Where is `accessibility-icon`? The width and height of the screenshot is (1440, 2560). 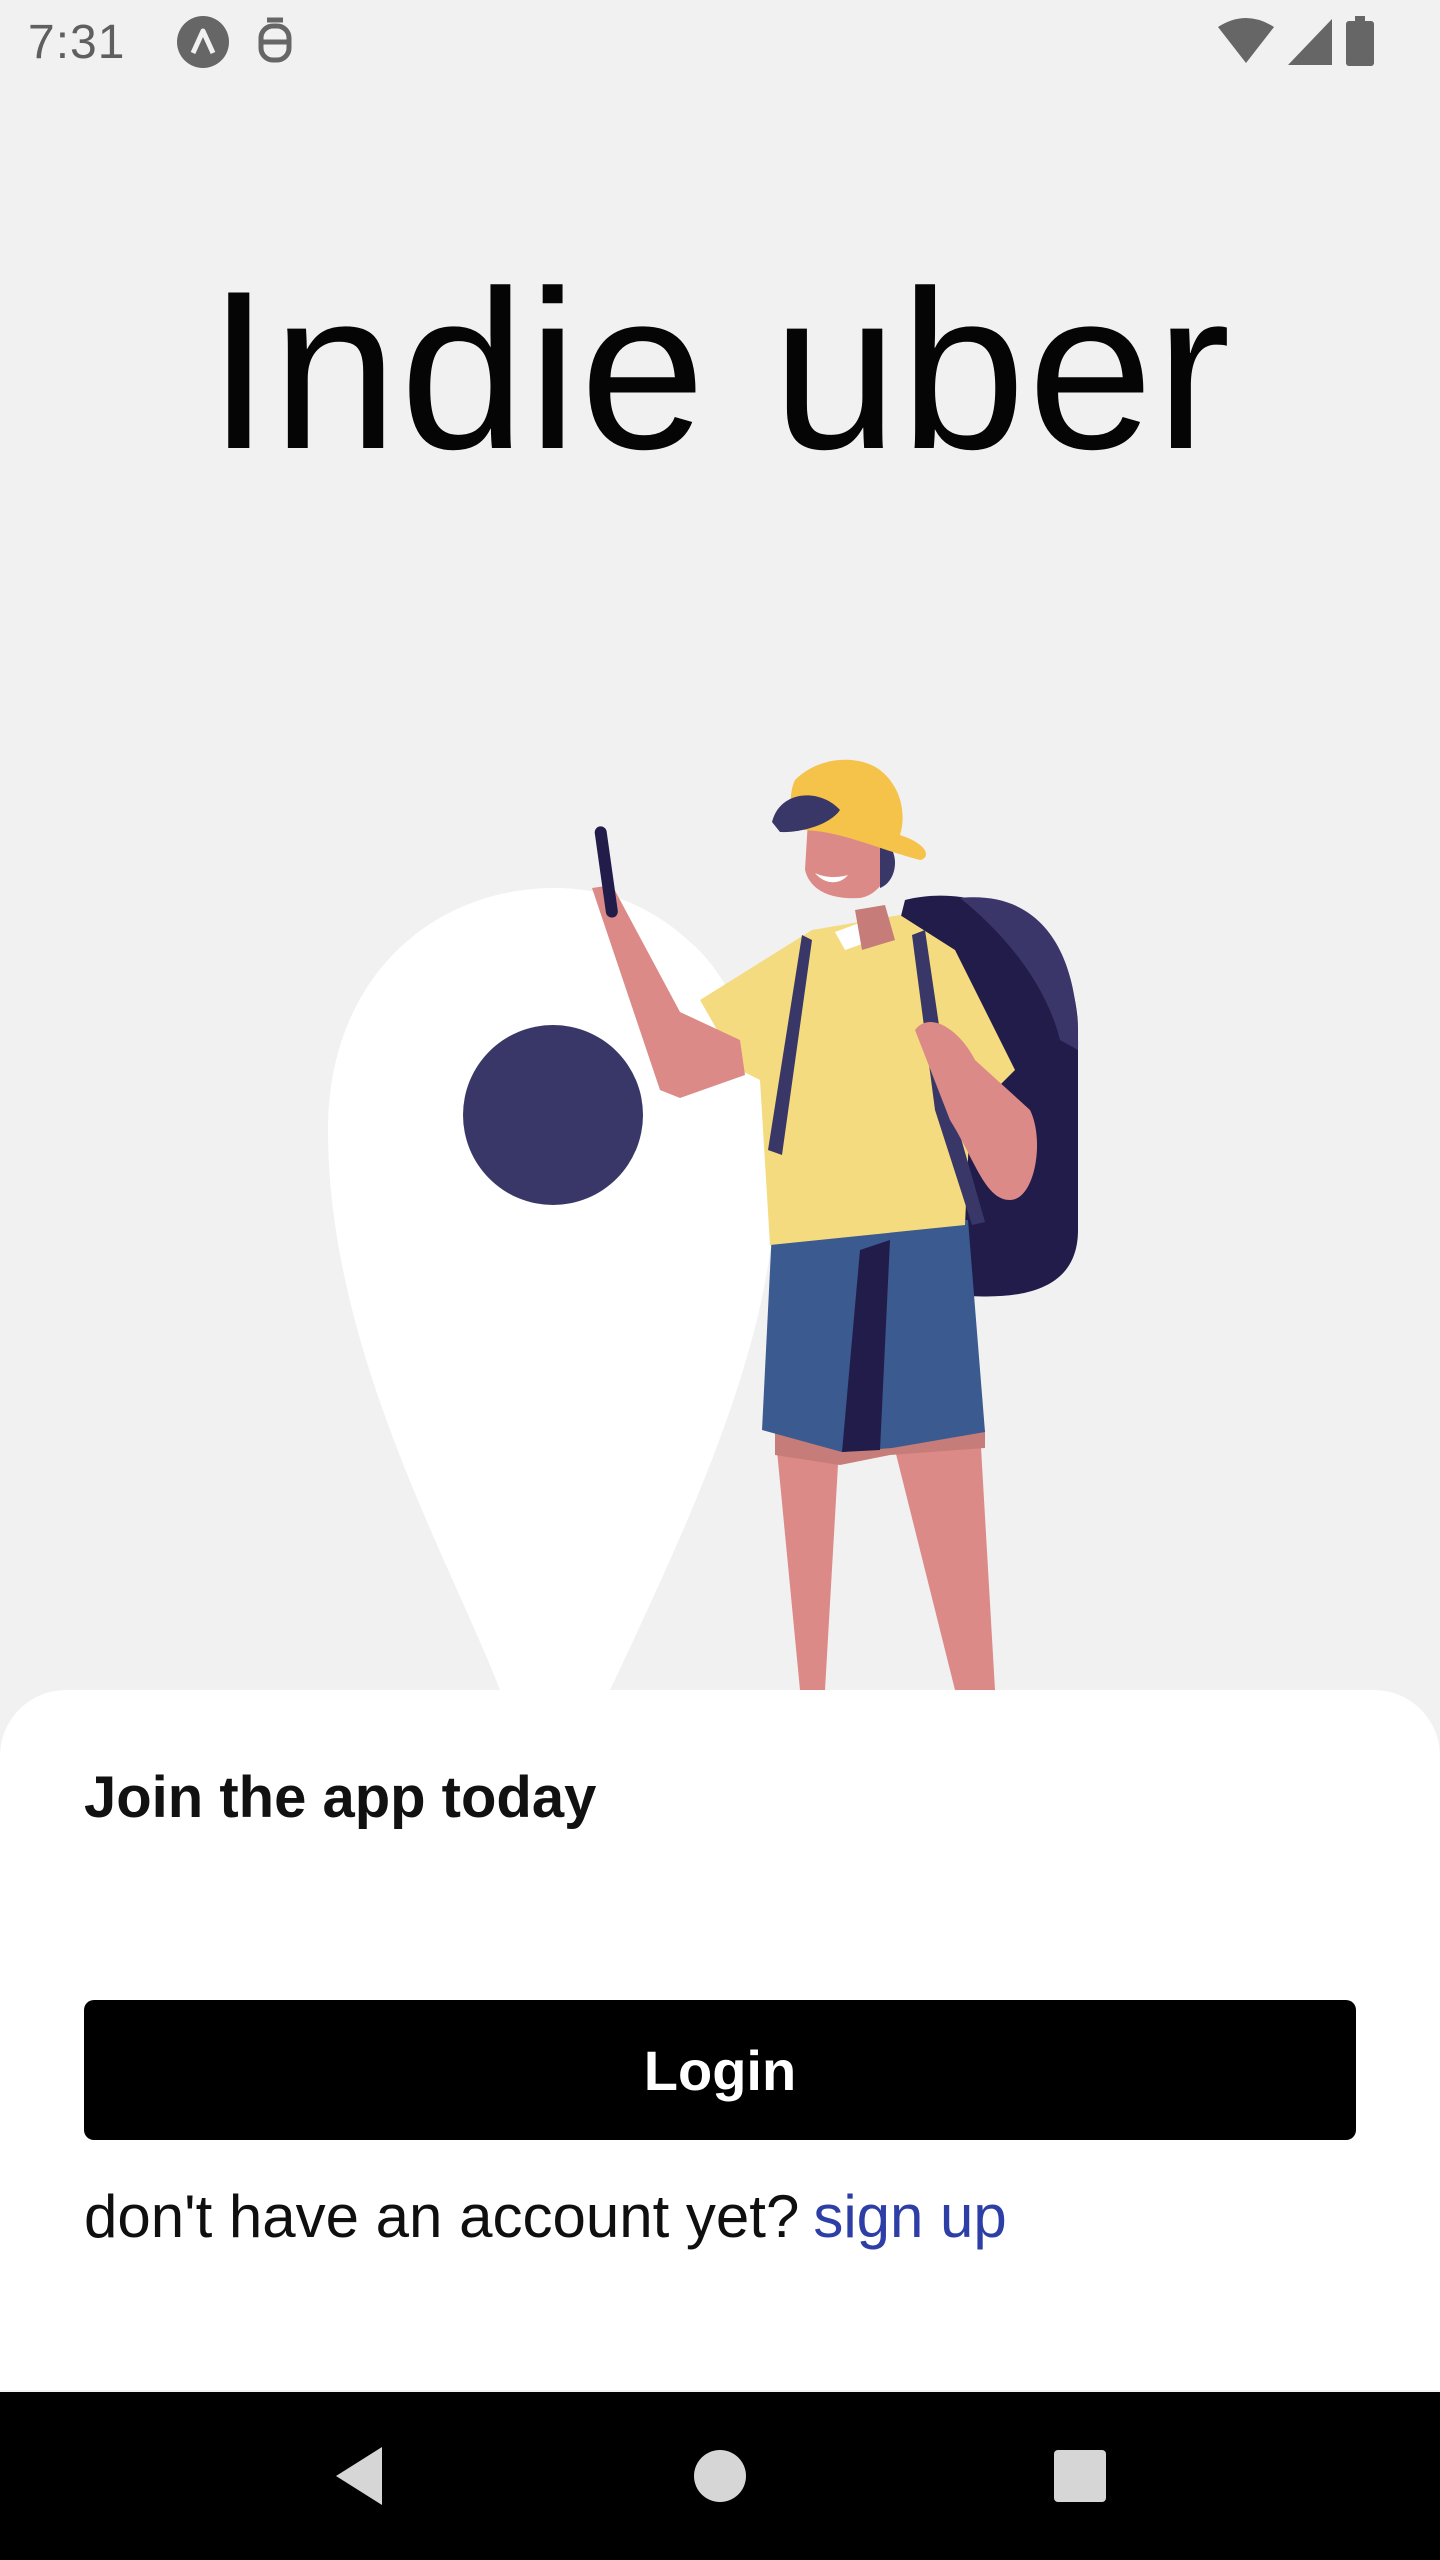
accessibility-icon is located at coordinates (275, 42).